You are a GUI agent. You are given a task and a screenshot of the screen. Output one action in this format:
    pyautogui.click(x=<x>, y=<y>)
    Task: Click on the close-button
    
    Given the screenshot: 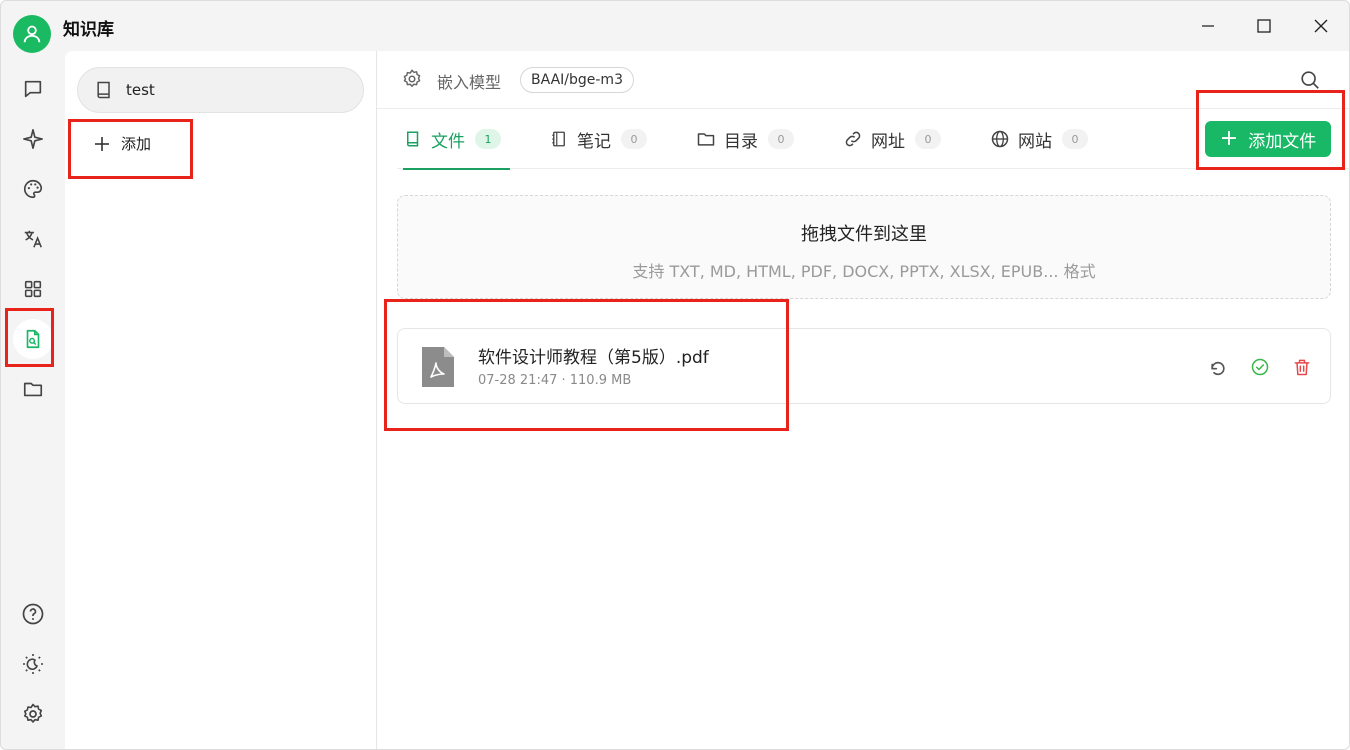 What is the action you would take?
    pyautogui.click(x=1321, y=26)
    